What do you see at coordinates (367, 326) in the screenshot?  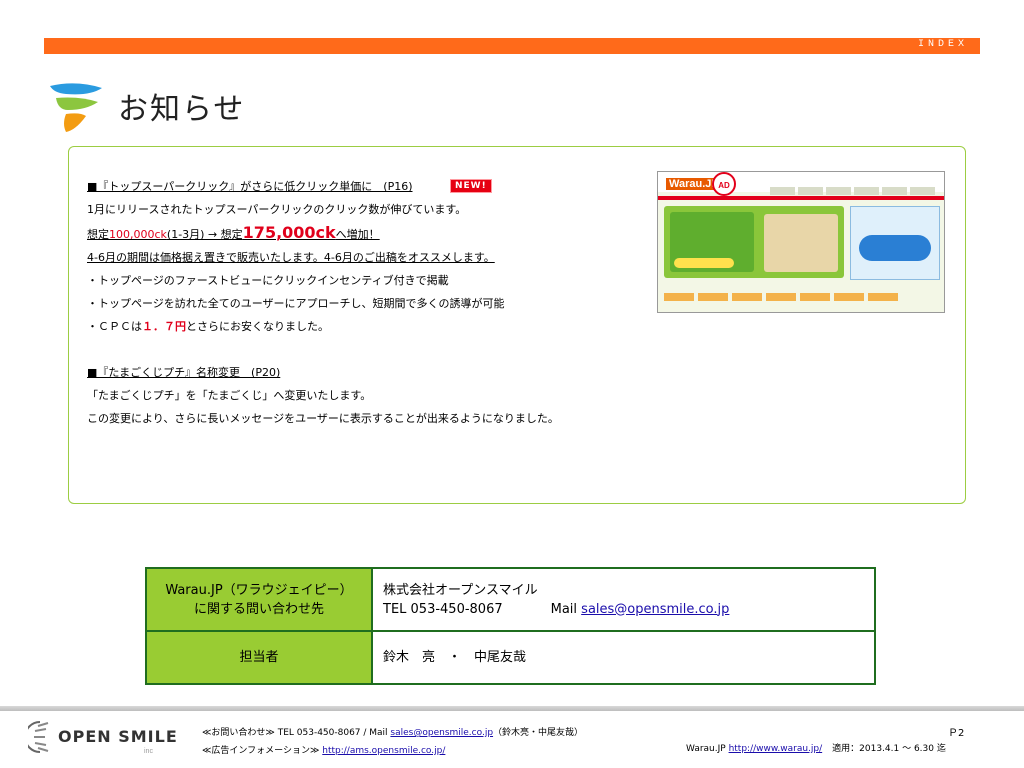 I see `section1-bullet3: ・ＣＰＣは１．７円とさらにお安くなりました。` at bounding box center [367, 326].